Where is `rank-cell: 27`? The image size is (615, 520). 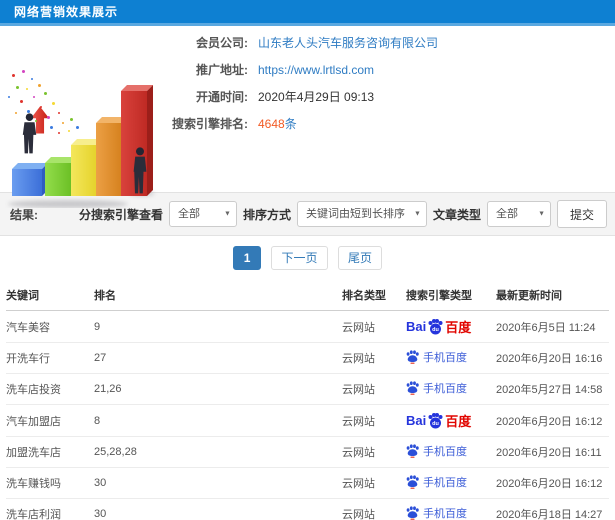 rank-cell: 27 is located at coordinates (218, 358).